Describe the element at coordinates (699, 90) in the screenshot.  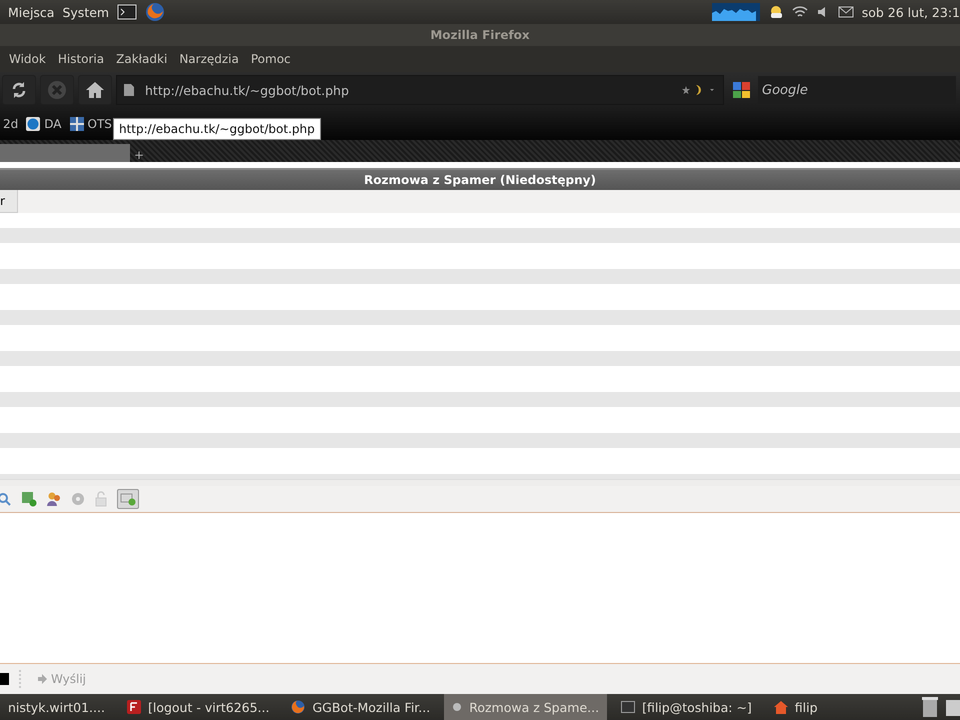
I see `star-icon` at that location.